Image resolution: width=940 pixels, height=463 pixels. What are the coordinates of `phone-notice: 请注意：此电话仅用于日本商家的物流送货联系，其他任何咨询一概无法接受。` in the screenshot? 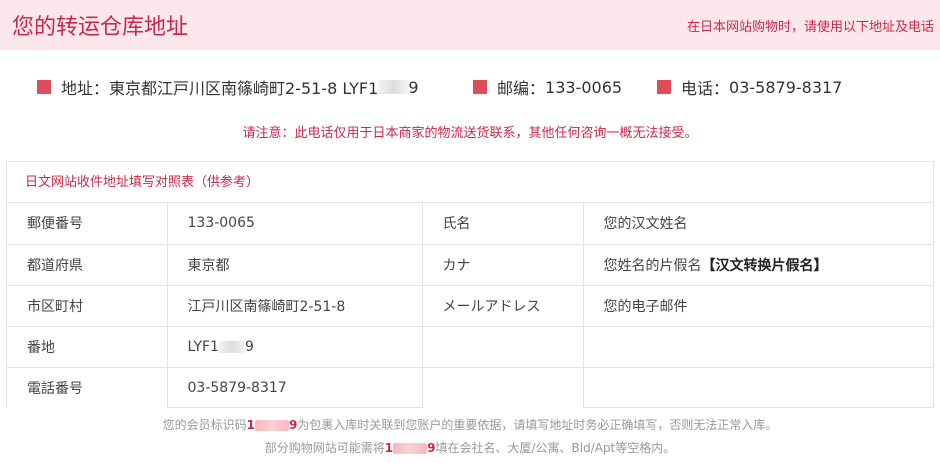 It's located at (470, 133).